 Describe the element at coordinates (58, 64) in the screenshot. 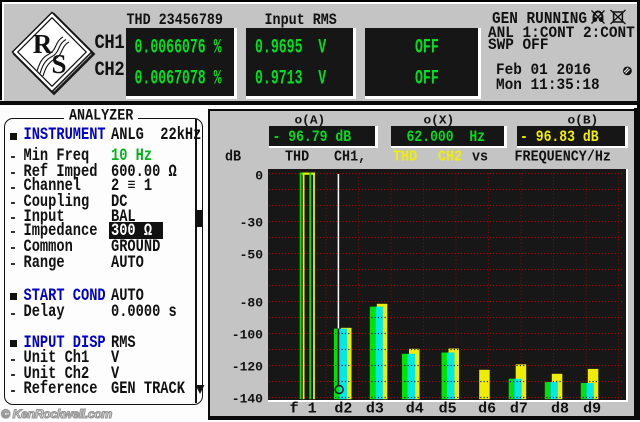

I see `svg-text: S` at that location.